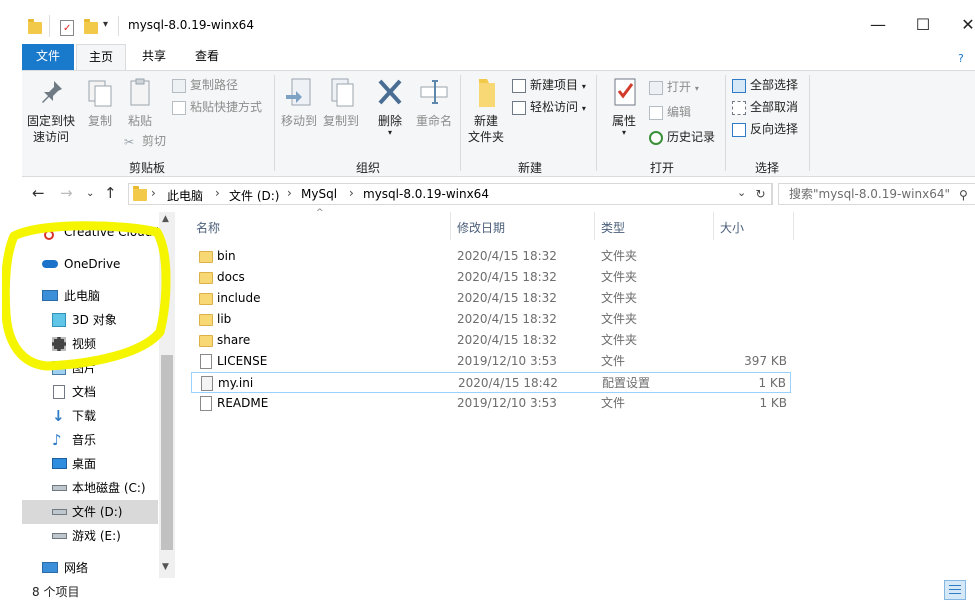 This screenshot has width=975, height=606. I want to click on easy-access-label: 轻松访问, so click(554, 107).